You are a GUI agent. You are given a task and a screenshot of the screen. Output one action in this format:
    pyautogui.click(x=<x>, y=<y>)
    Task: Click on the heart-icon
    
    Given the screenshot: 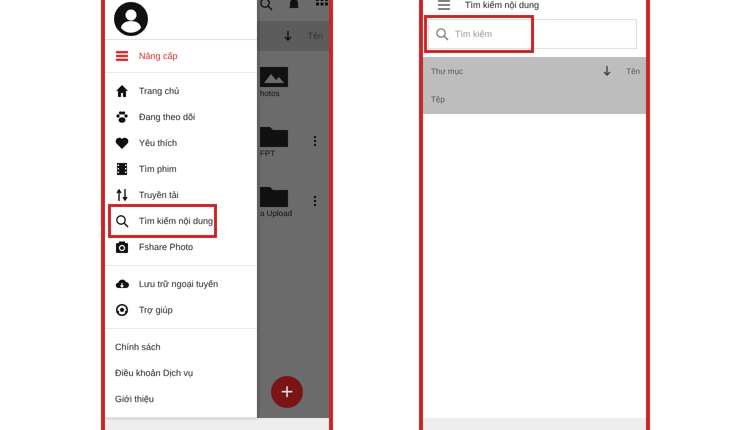 What is the action you would take?
    pyautogui.click(x=122, y=143)
    